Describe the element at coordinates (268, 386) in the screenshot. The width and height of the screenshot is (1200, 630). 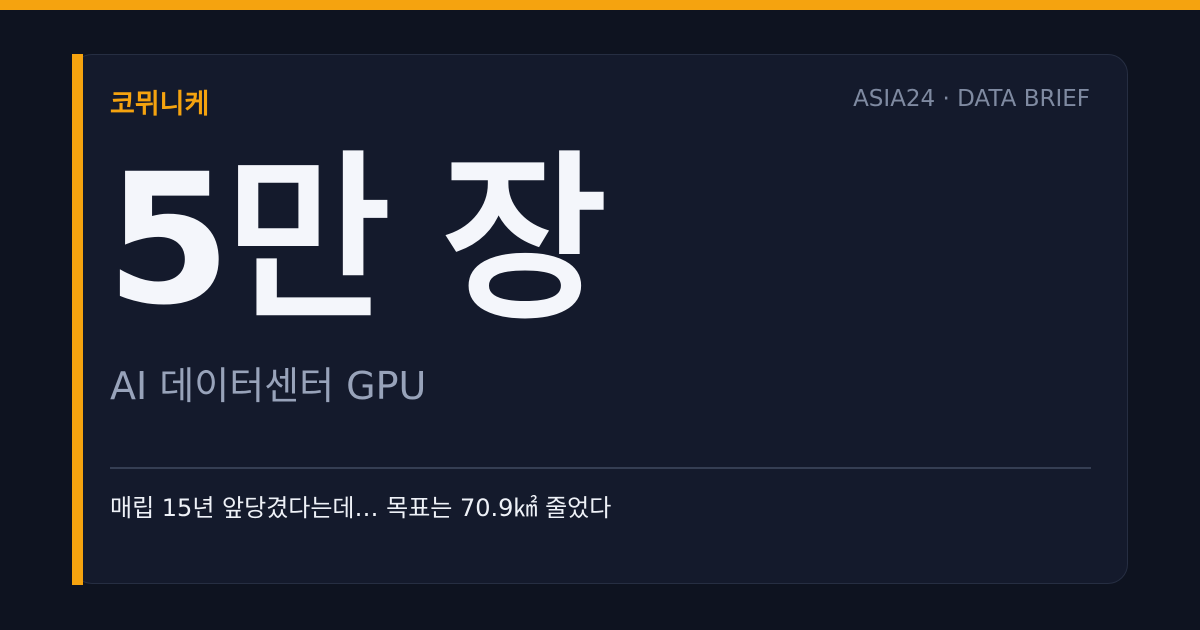
I see `subtitle: AI 데이터센터 GPU` at that location.